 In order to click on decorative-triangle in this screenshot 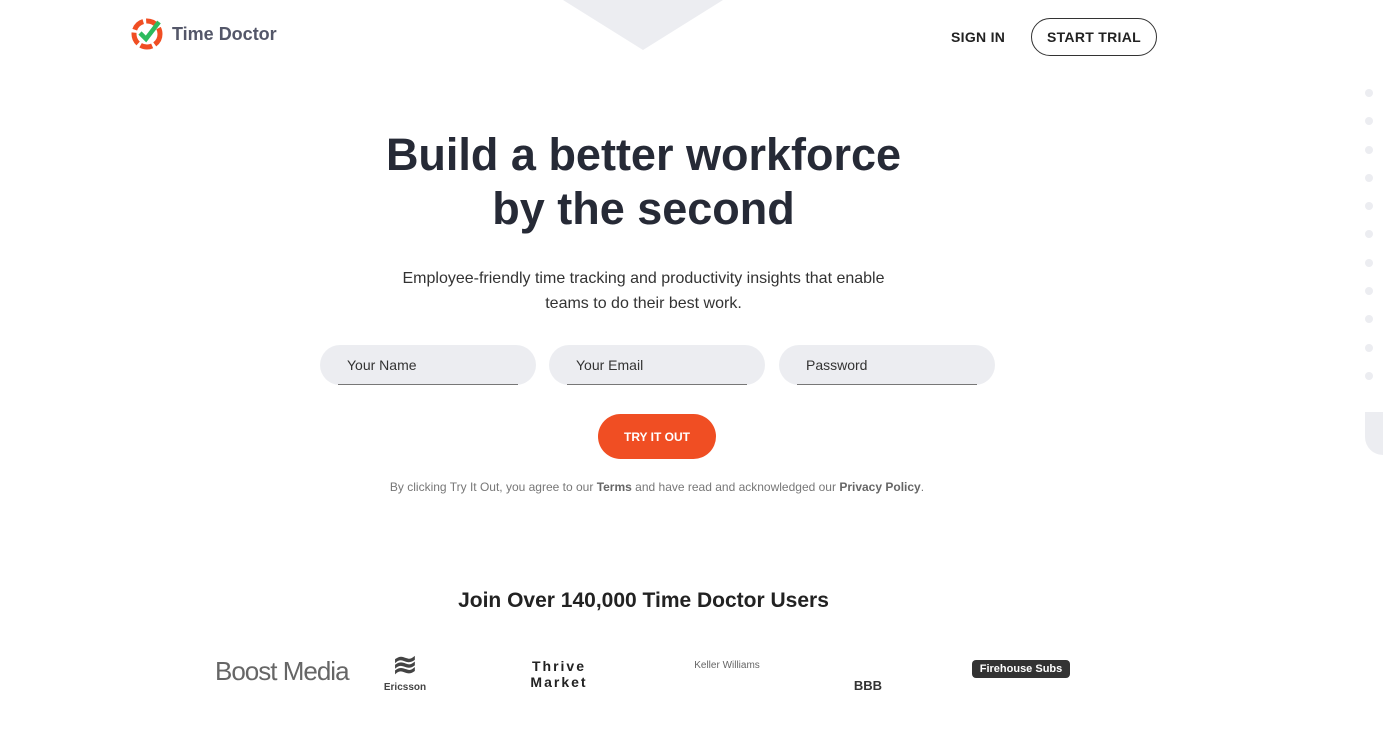, I will do `click(643, 25)`.